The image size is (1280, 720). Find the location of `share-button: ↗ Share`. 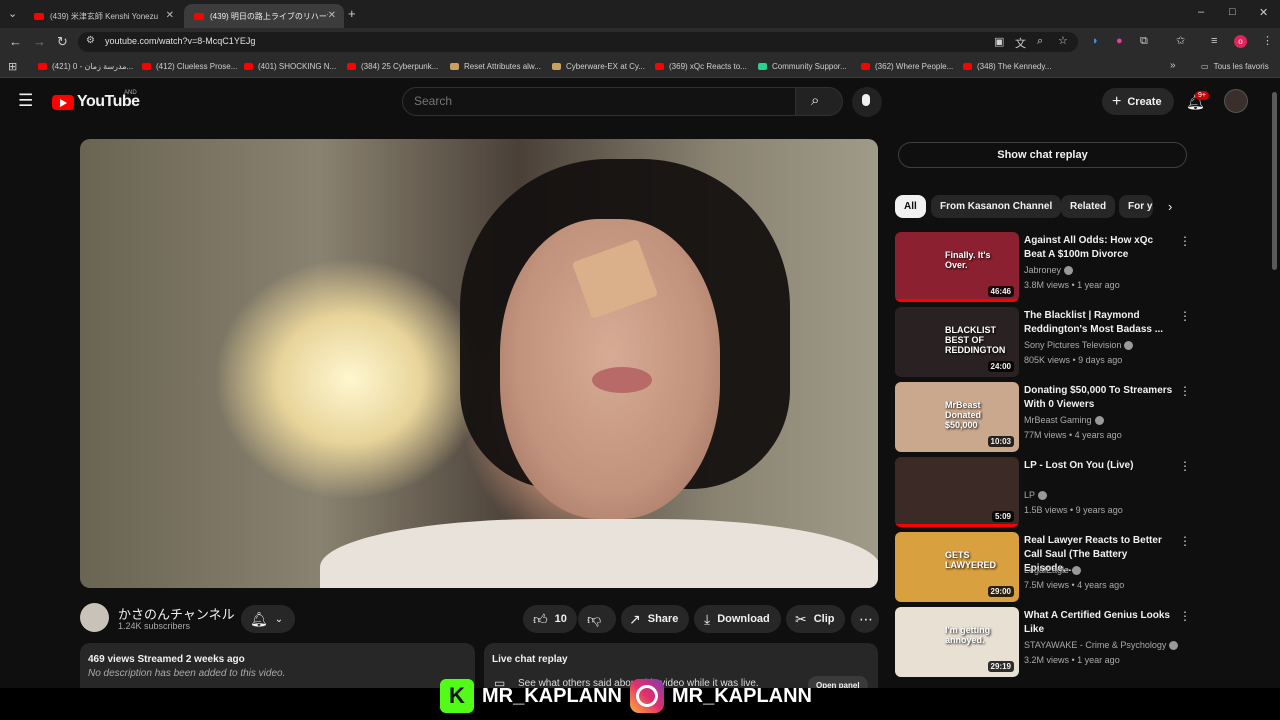

share-button: ↗ Share is located at coordinates (655, 619).